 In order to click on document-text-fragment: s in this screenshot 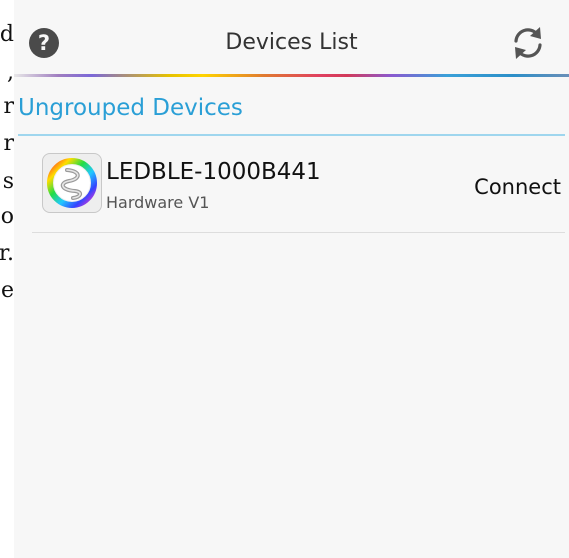, I will do `click(8, 181)`.